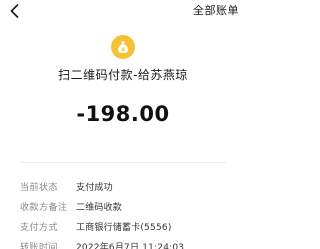 The image size is (320, 249). What do you see at coordinates (130, 245) in the screenshot?
I see `detail-value: 2022年6月7日 11:24:03` at bounding box center [130, 245].